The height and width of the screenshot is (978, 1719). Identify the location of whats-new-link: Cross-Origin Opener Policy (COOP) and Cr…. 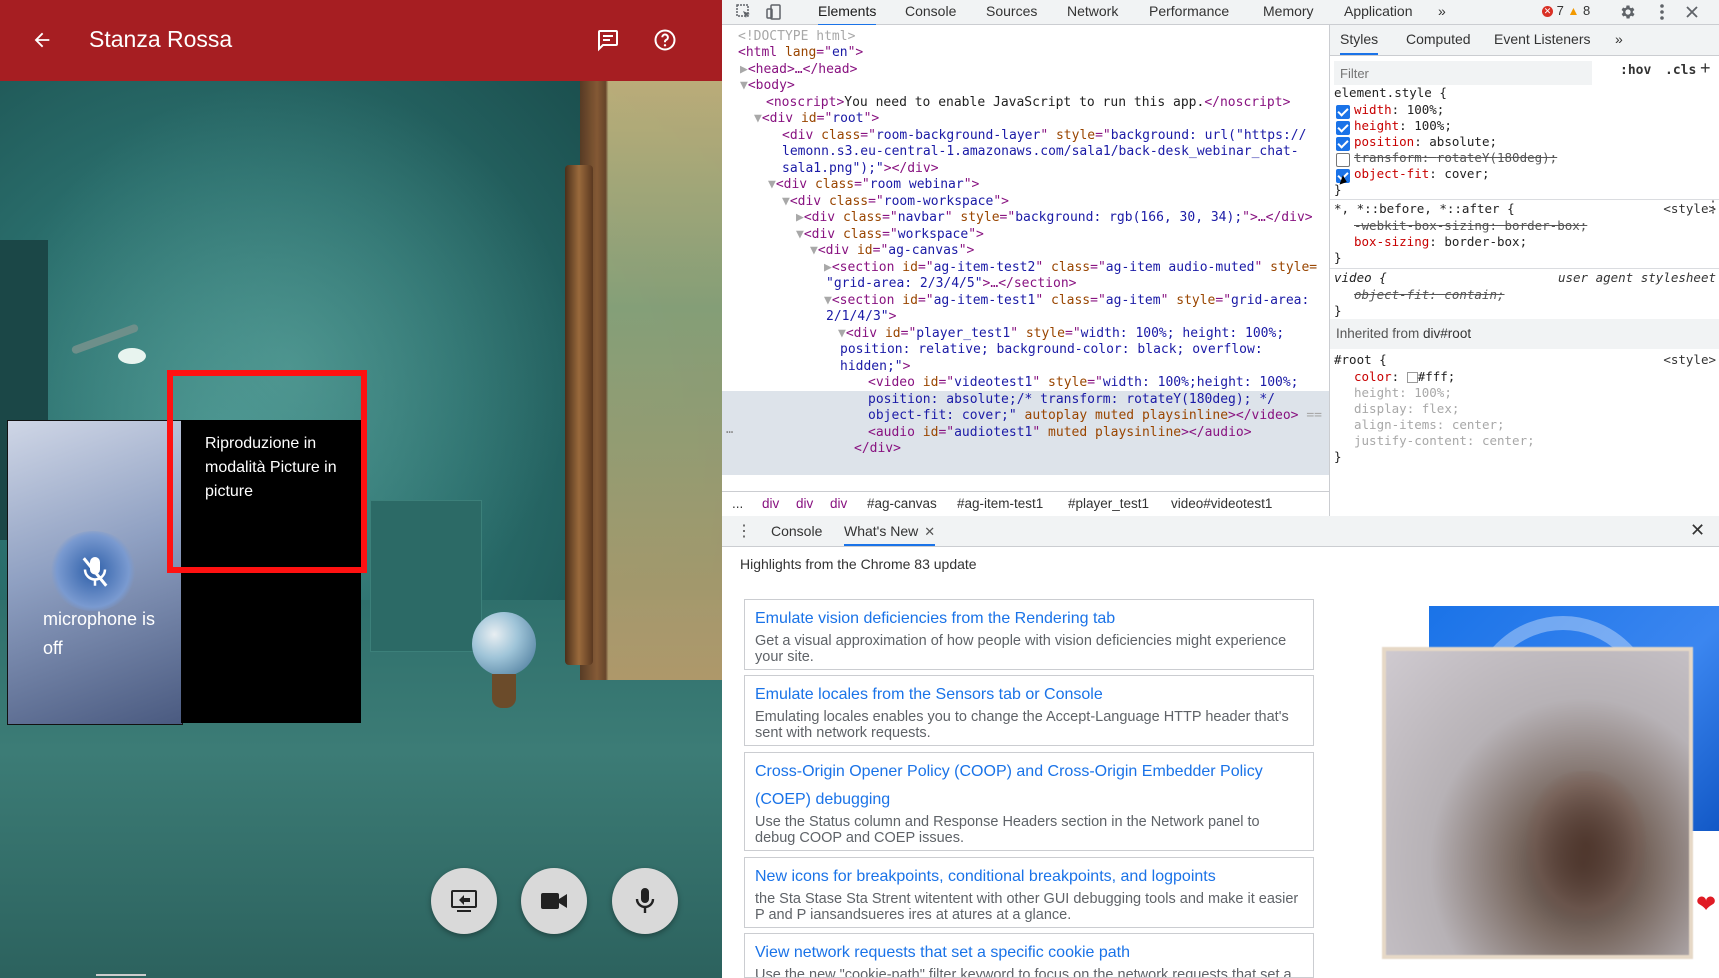
(1029, 783).